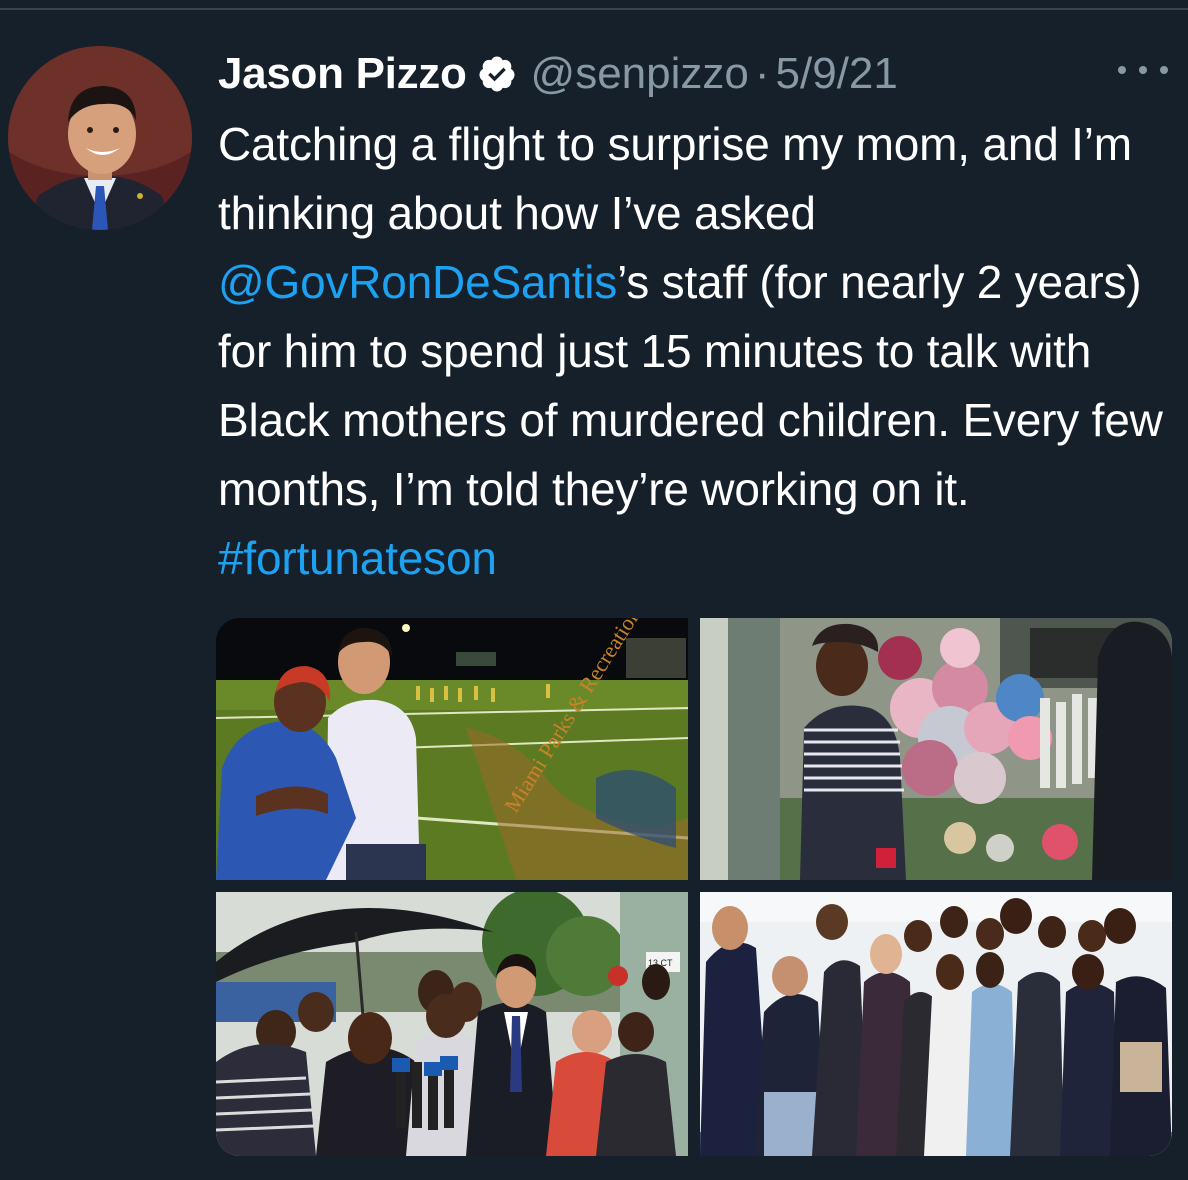  I want to click on tweet-header: Jason Pizzo @senpizzo · 5/9/21, so click(698, 74).